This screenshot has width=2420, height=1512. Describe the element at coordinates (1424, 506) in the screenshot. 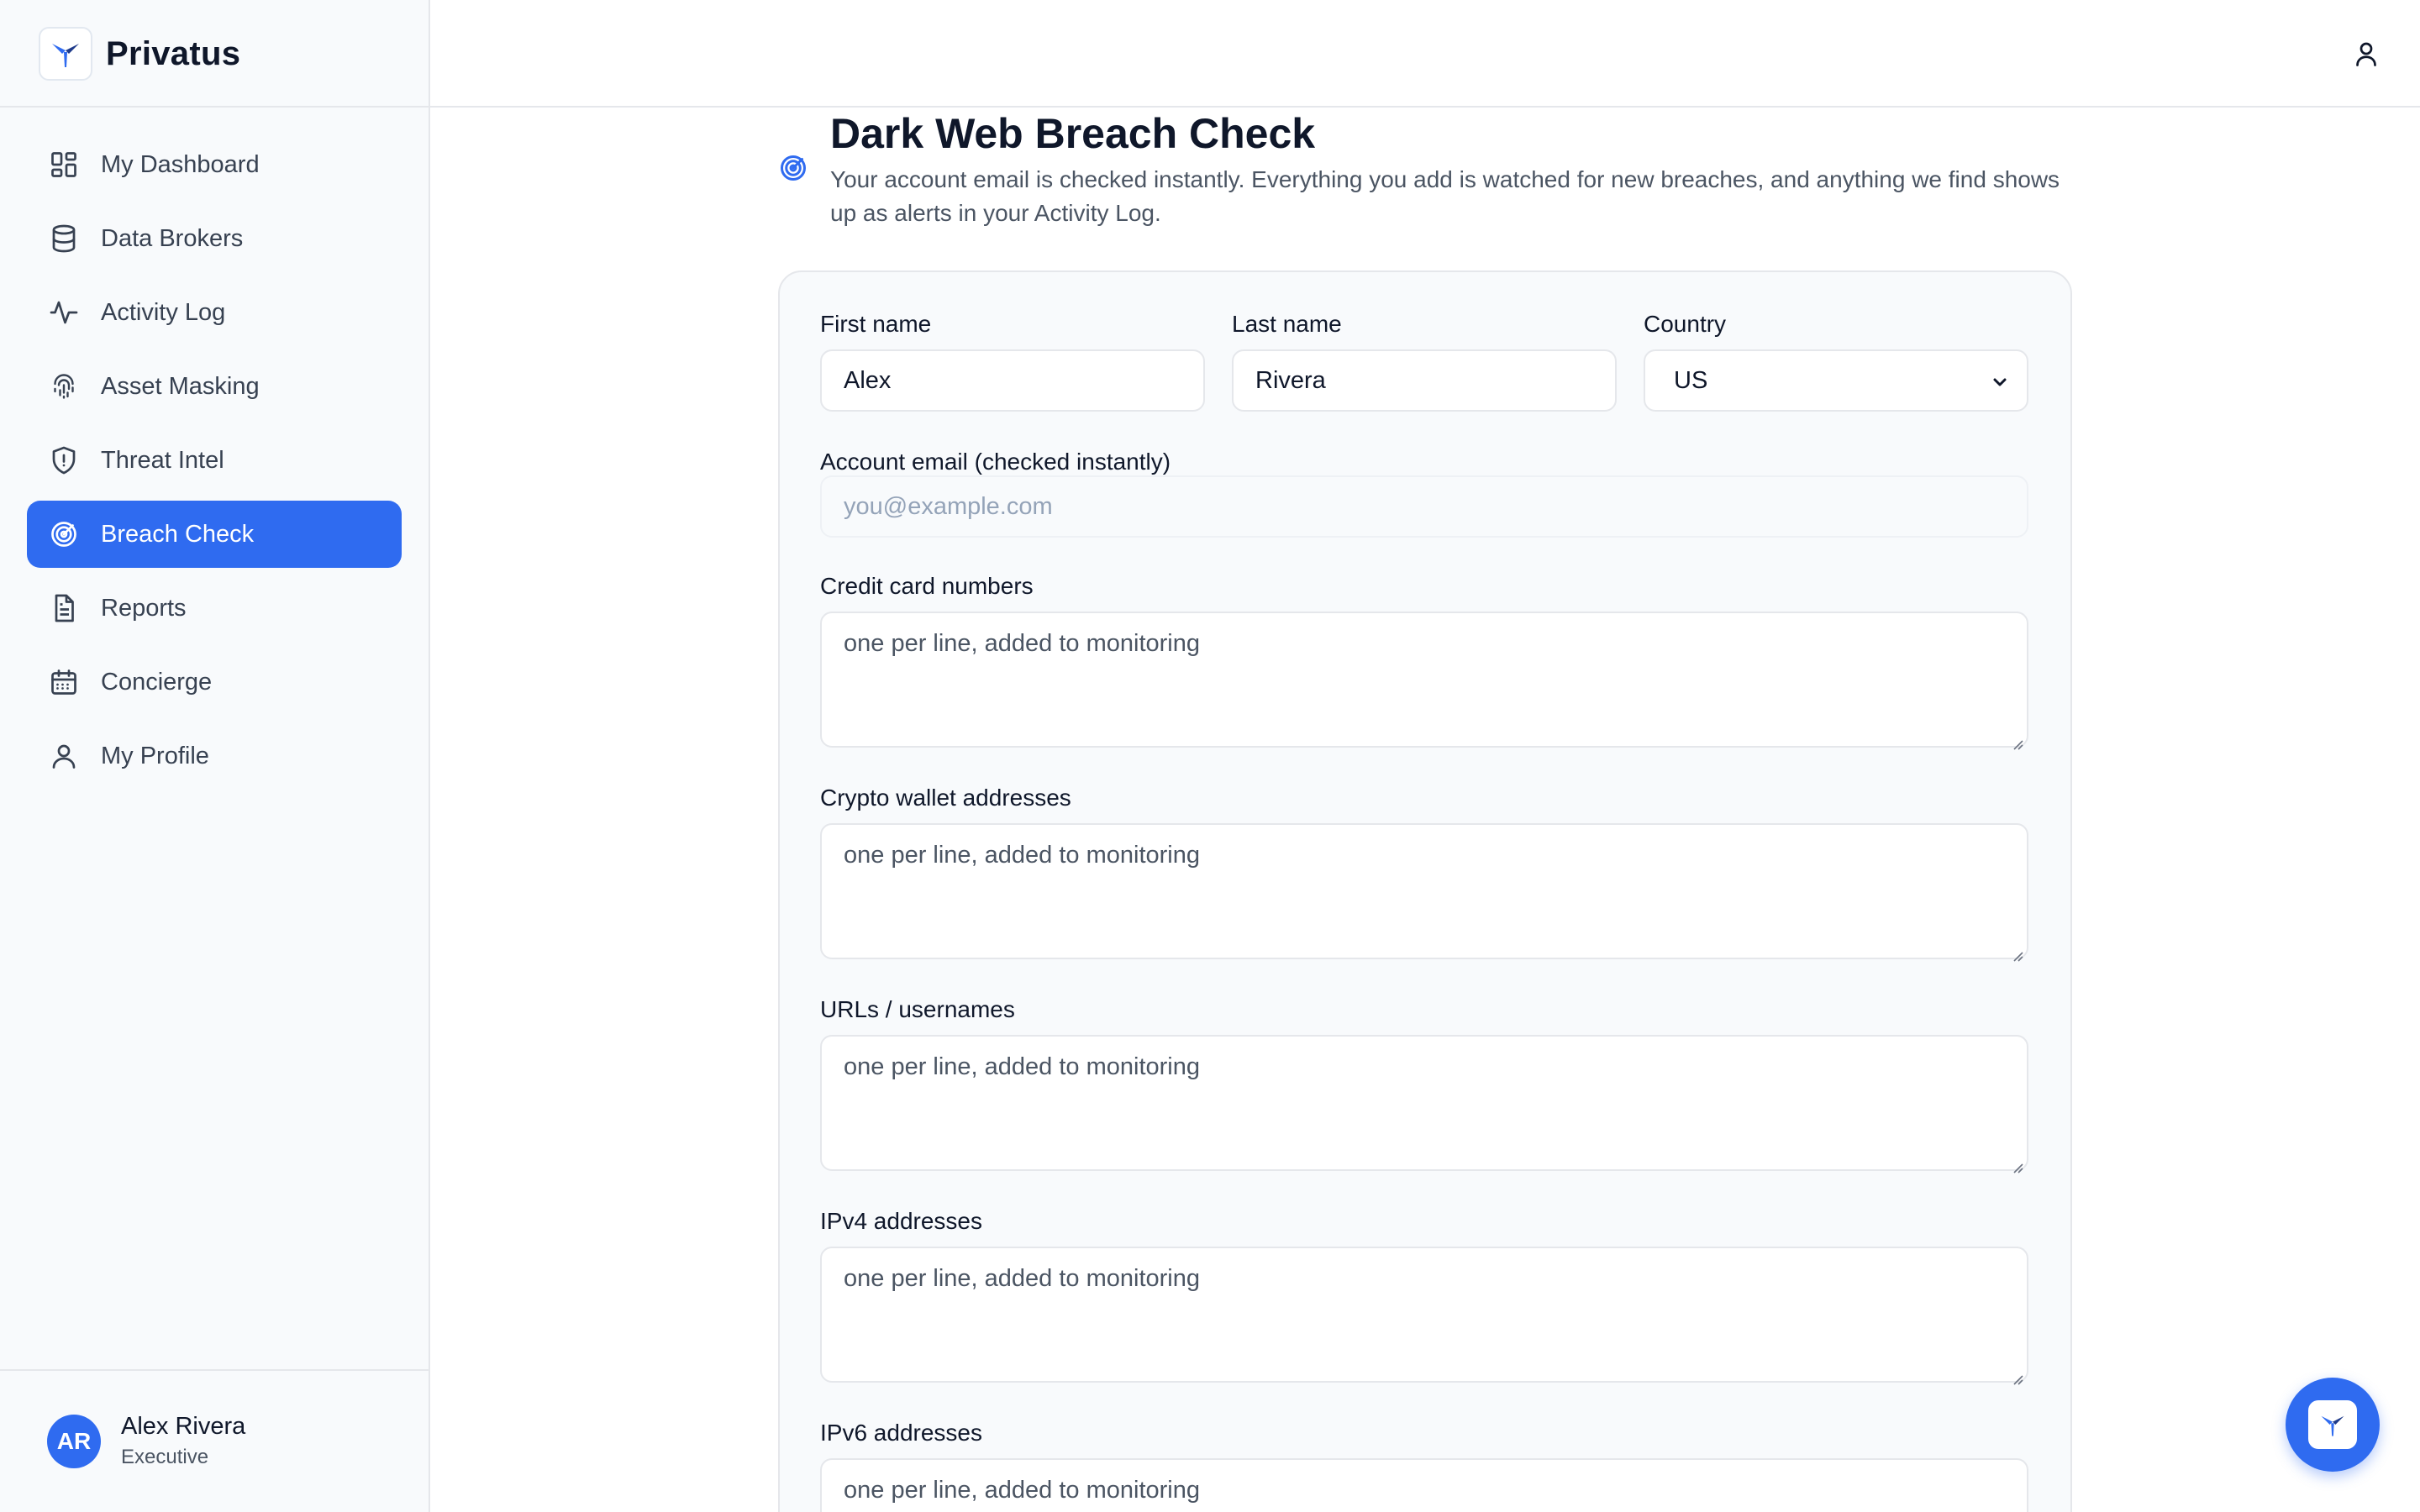

I see `account-email-input: you@example.com` at that location.